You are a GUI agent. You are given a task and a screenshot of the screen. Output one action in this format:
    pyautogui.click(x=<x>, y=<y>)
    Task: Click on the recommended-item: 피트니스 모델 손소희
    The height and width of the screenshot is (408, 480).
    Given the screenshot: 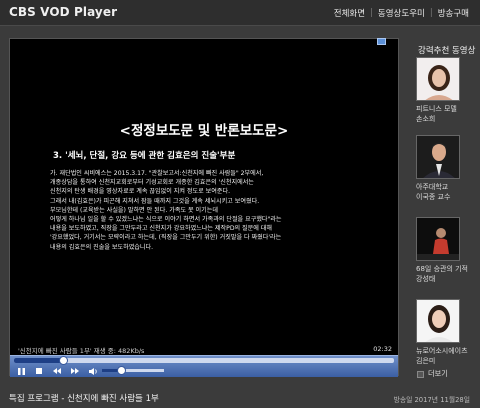 What is the action you would take?
    pyautogui.click(x=446, y=90)
    